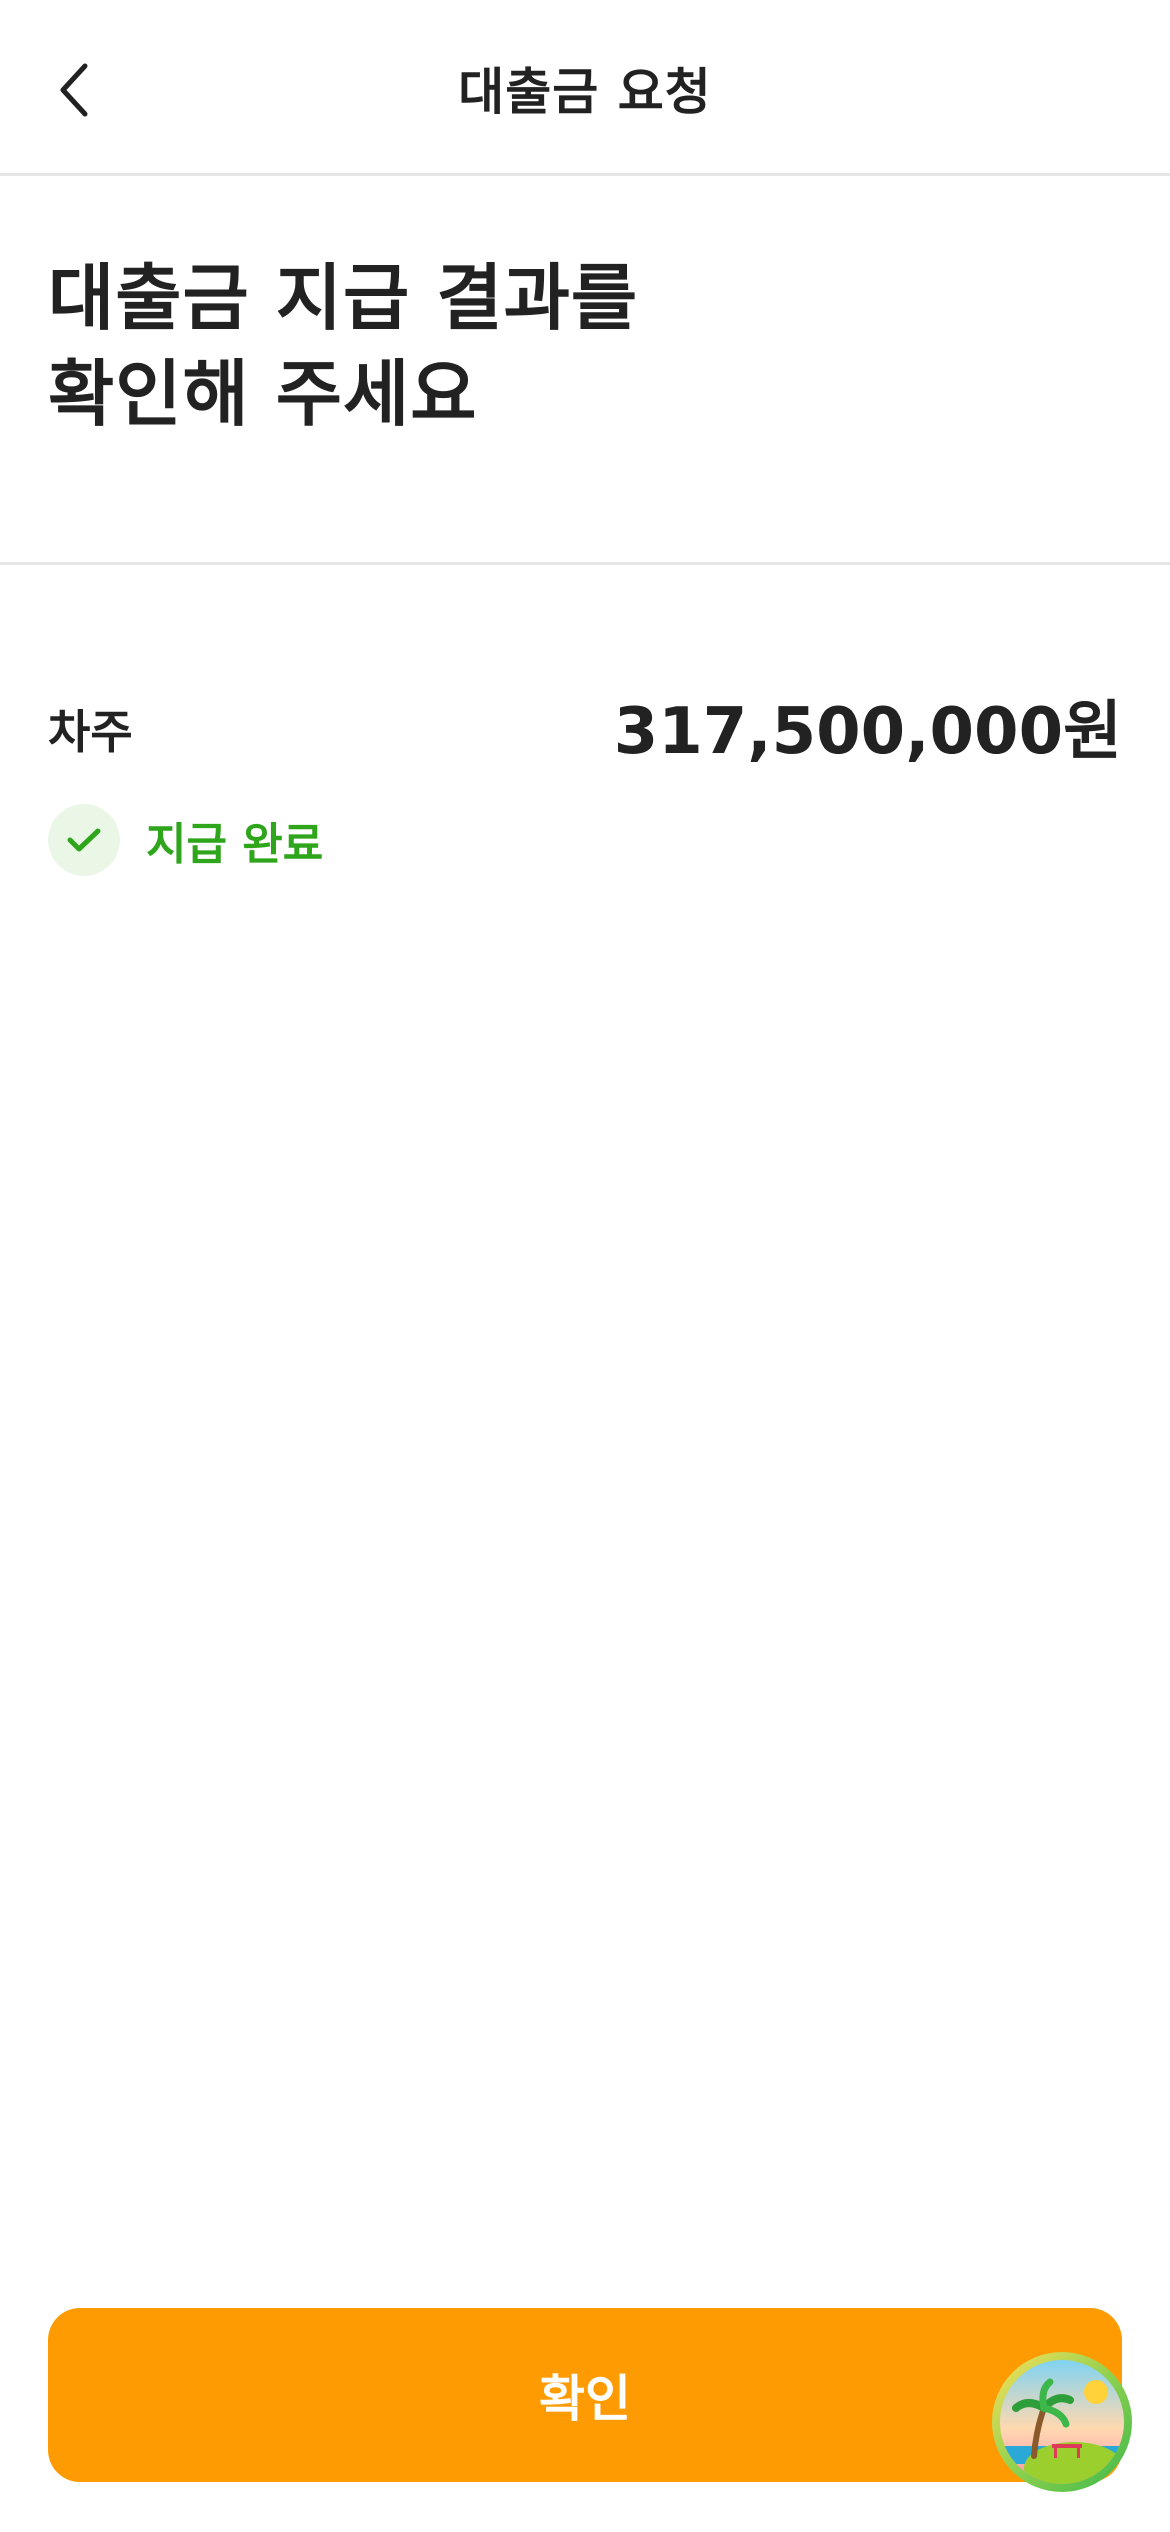 The width and height of the screenshot is (1170, 2532). What do you see at coordinates (585, 92) in the screenshot?
I see `page-title: 대출금 요청` at bounding box center [585, 92].